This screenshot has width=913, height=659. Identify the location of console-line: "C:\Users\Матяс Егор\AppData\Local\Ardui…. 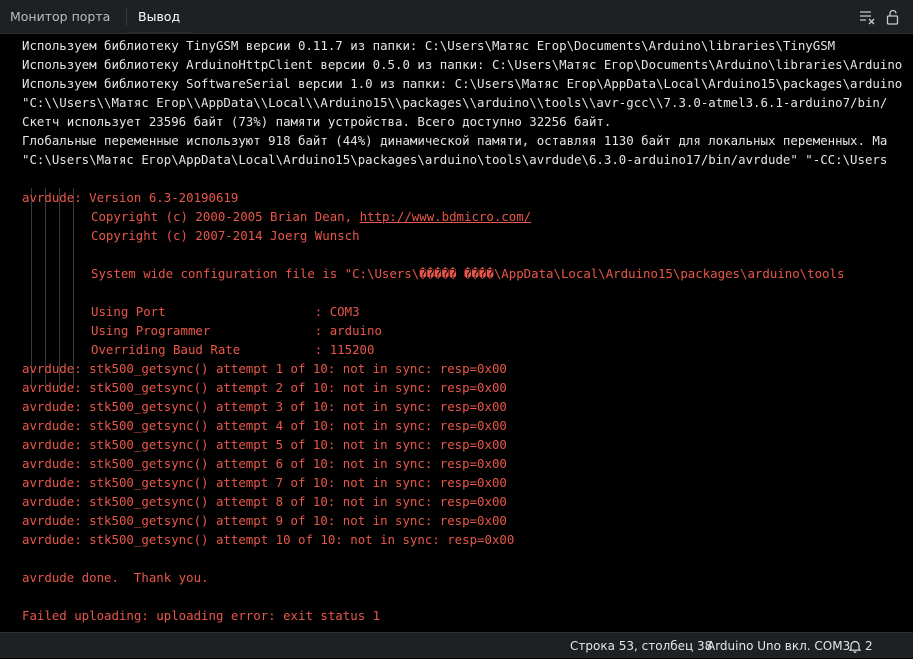
(455, 159).